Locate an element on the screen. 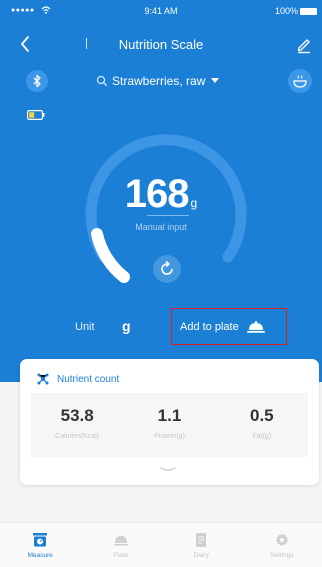 Image resolution: width=322 pixels, height=567 pixels. expand-chevron-icon is located at coordinates (168, 470).